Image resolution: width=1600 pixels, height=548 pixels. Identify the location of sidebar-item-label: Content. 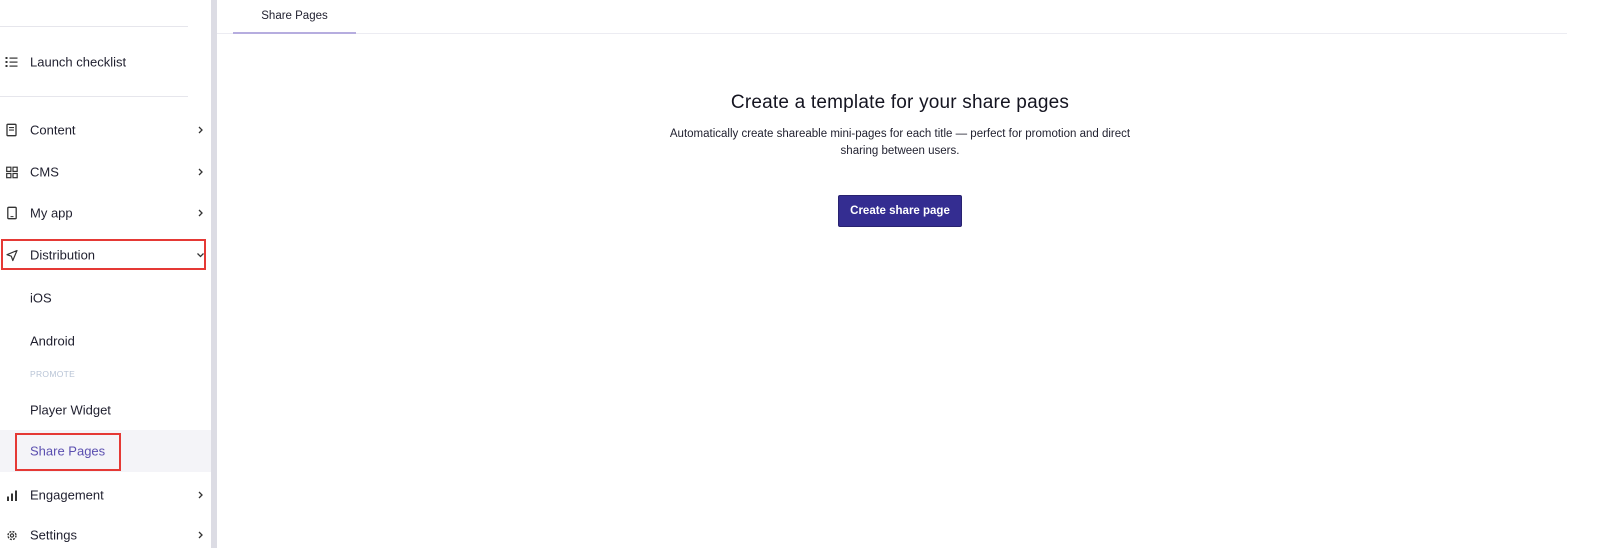
(53, 130).